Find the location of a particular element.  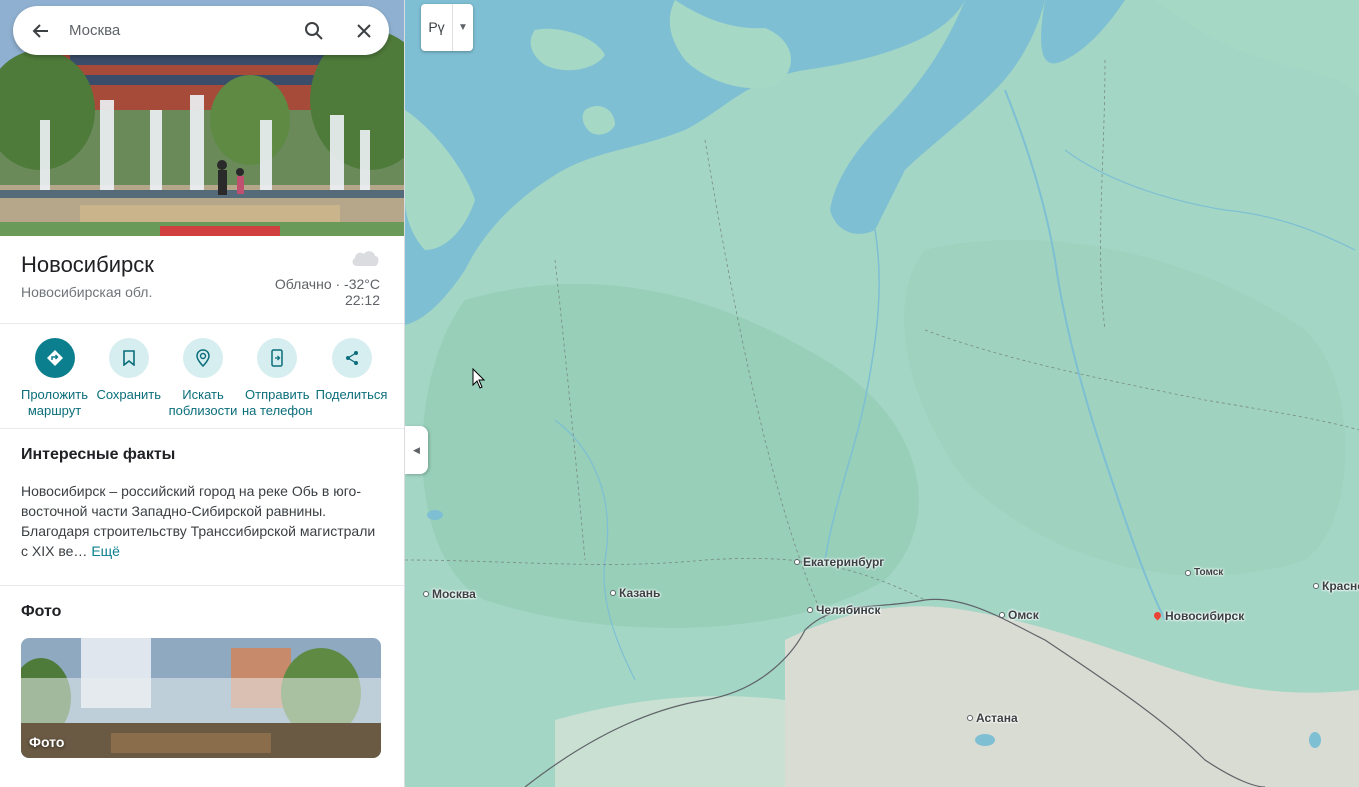

share-icon is located at coordinates (351, 358).